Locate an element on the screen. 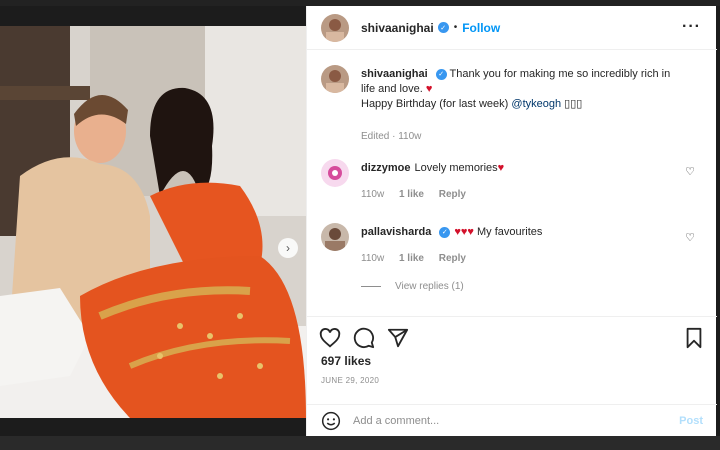 This screenshot has width=720, height=450. comment-input is located at coordinates (503, 420).